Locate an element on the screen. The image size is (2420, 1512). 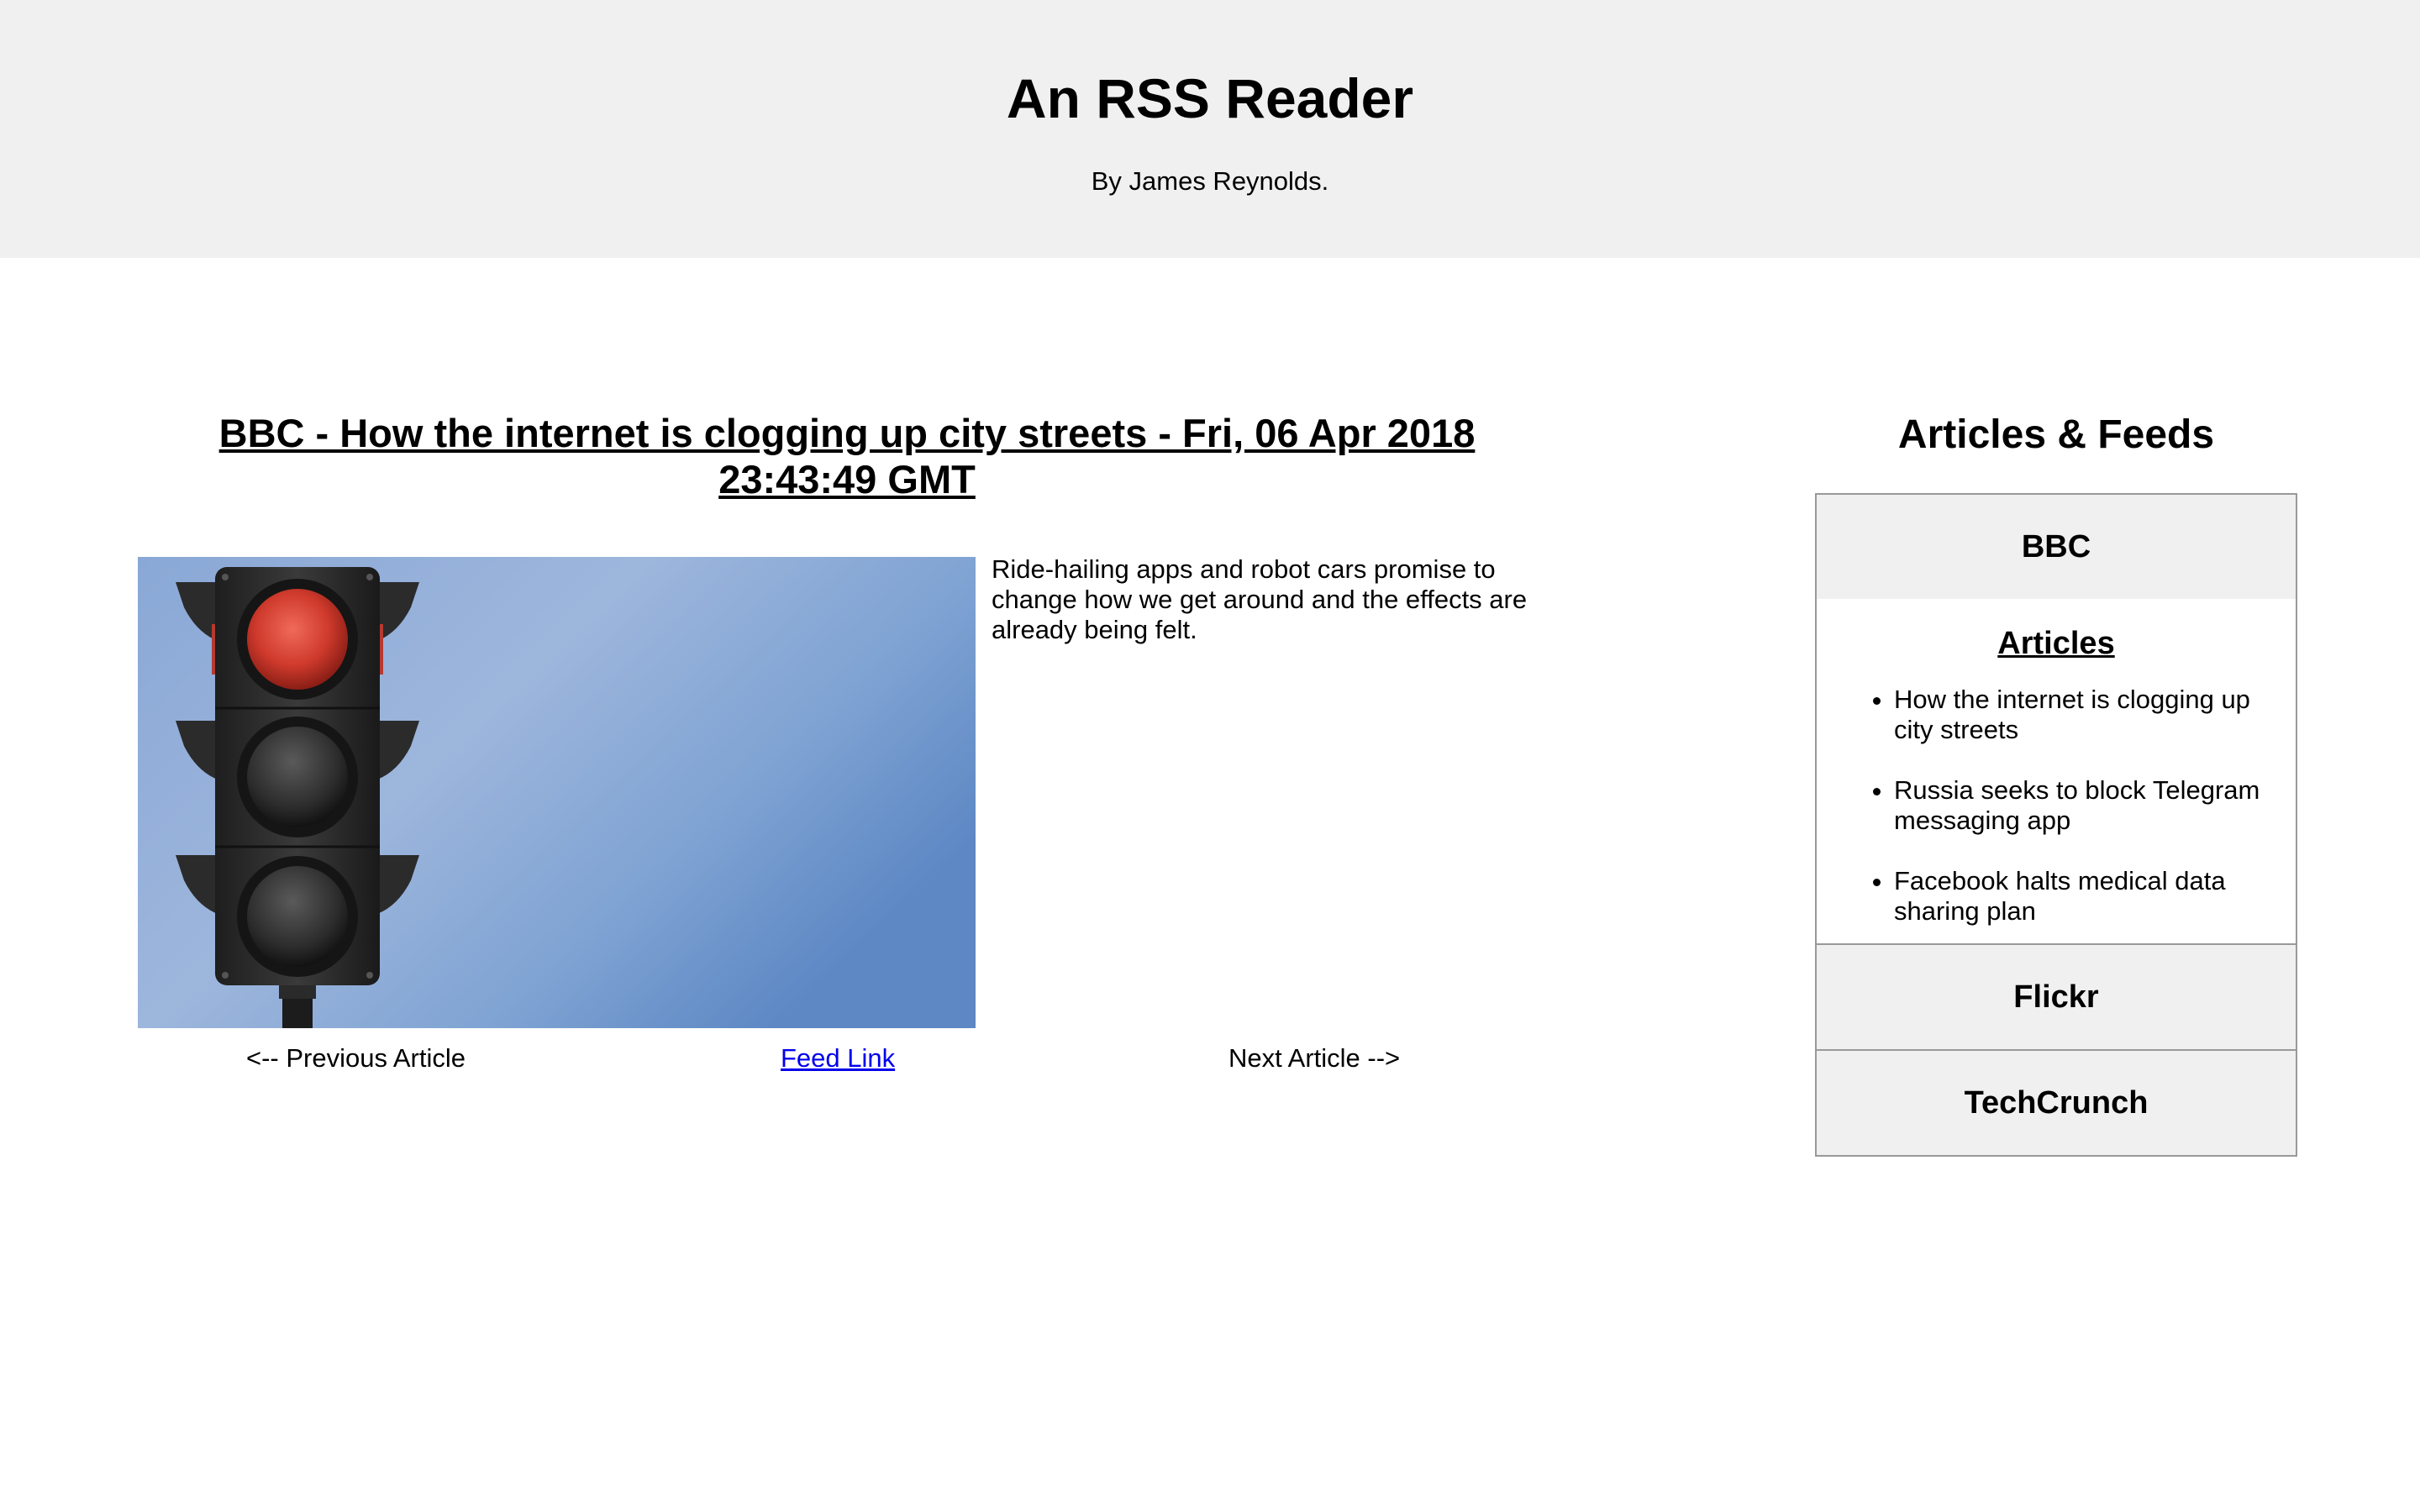
site-byline: By James Reynolds. is located at coordinates (1210, 181).